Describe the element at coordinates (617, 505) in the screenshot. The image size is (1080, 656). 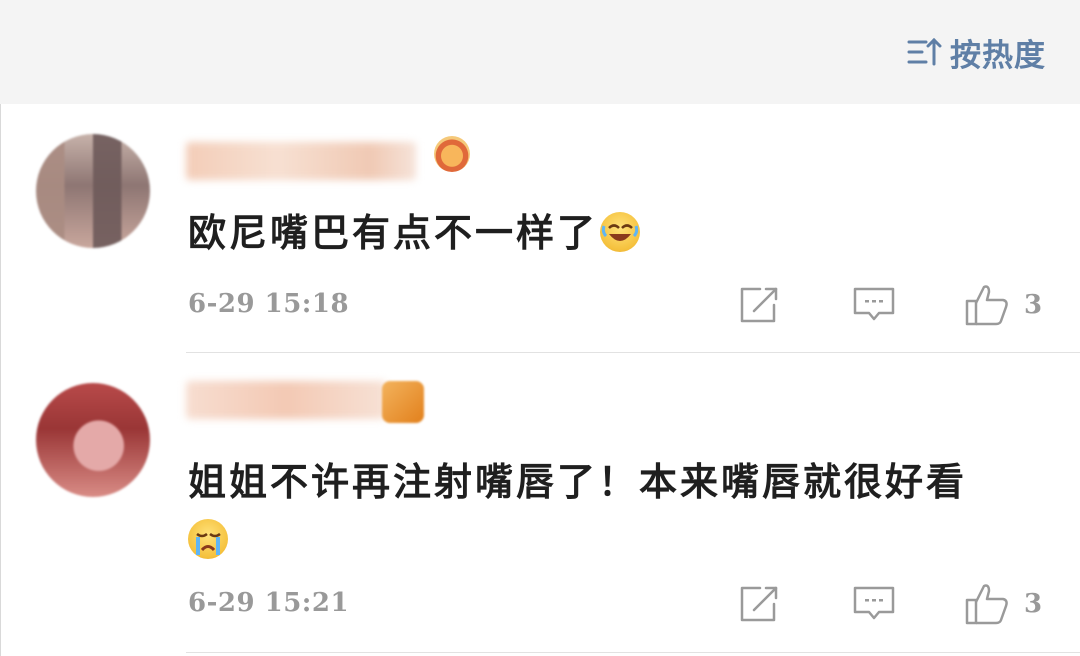
I see `comment-text: 姐姐不许再注射嘴唇了！本来嘴唇就很好看` at that location.